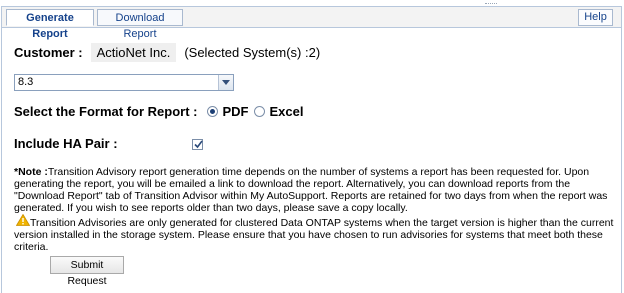  What do you see at coordinates (133, 52) in the screenshot?
I see `customer-name: ActioNet Inc.` at bounding box center [133, 52].